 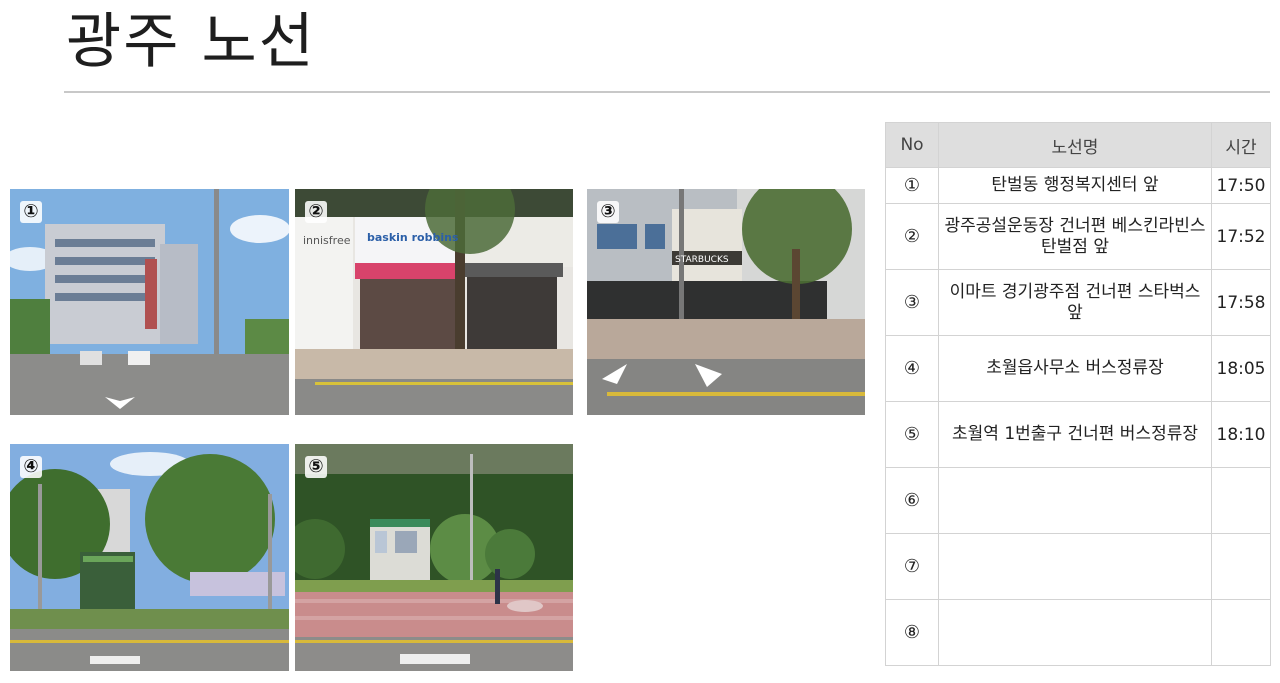 What do you see at coordinates (912, 632) in the screenshot?
I see `row-number: ⑧` at bounding box center [912, 632].